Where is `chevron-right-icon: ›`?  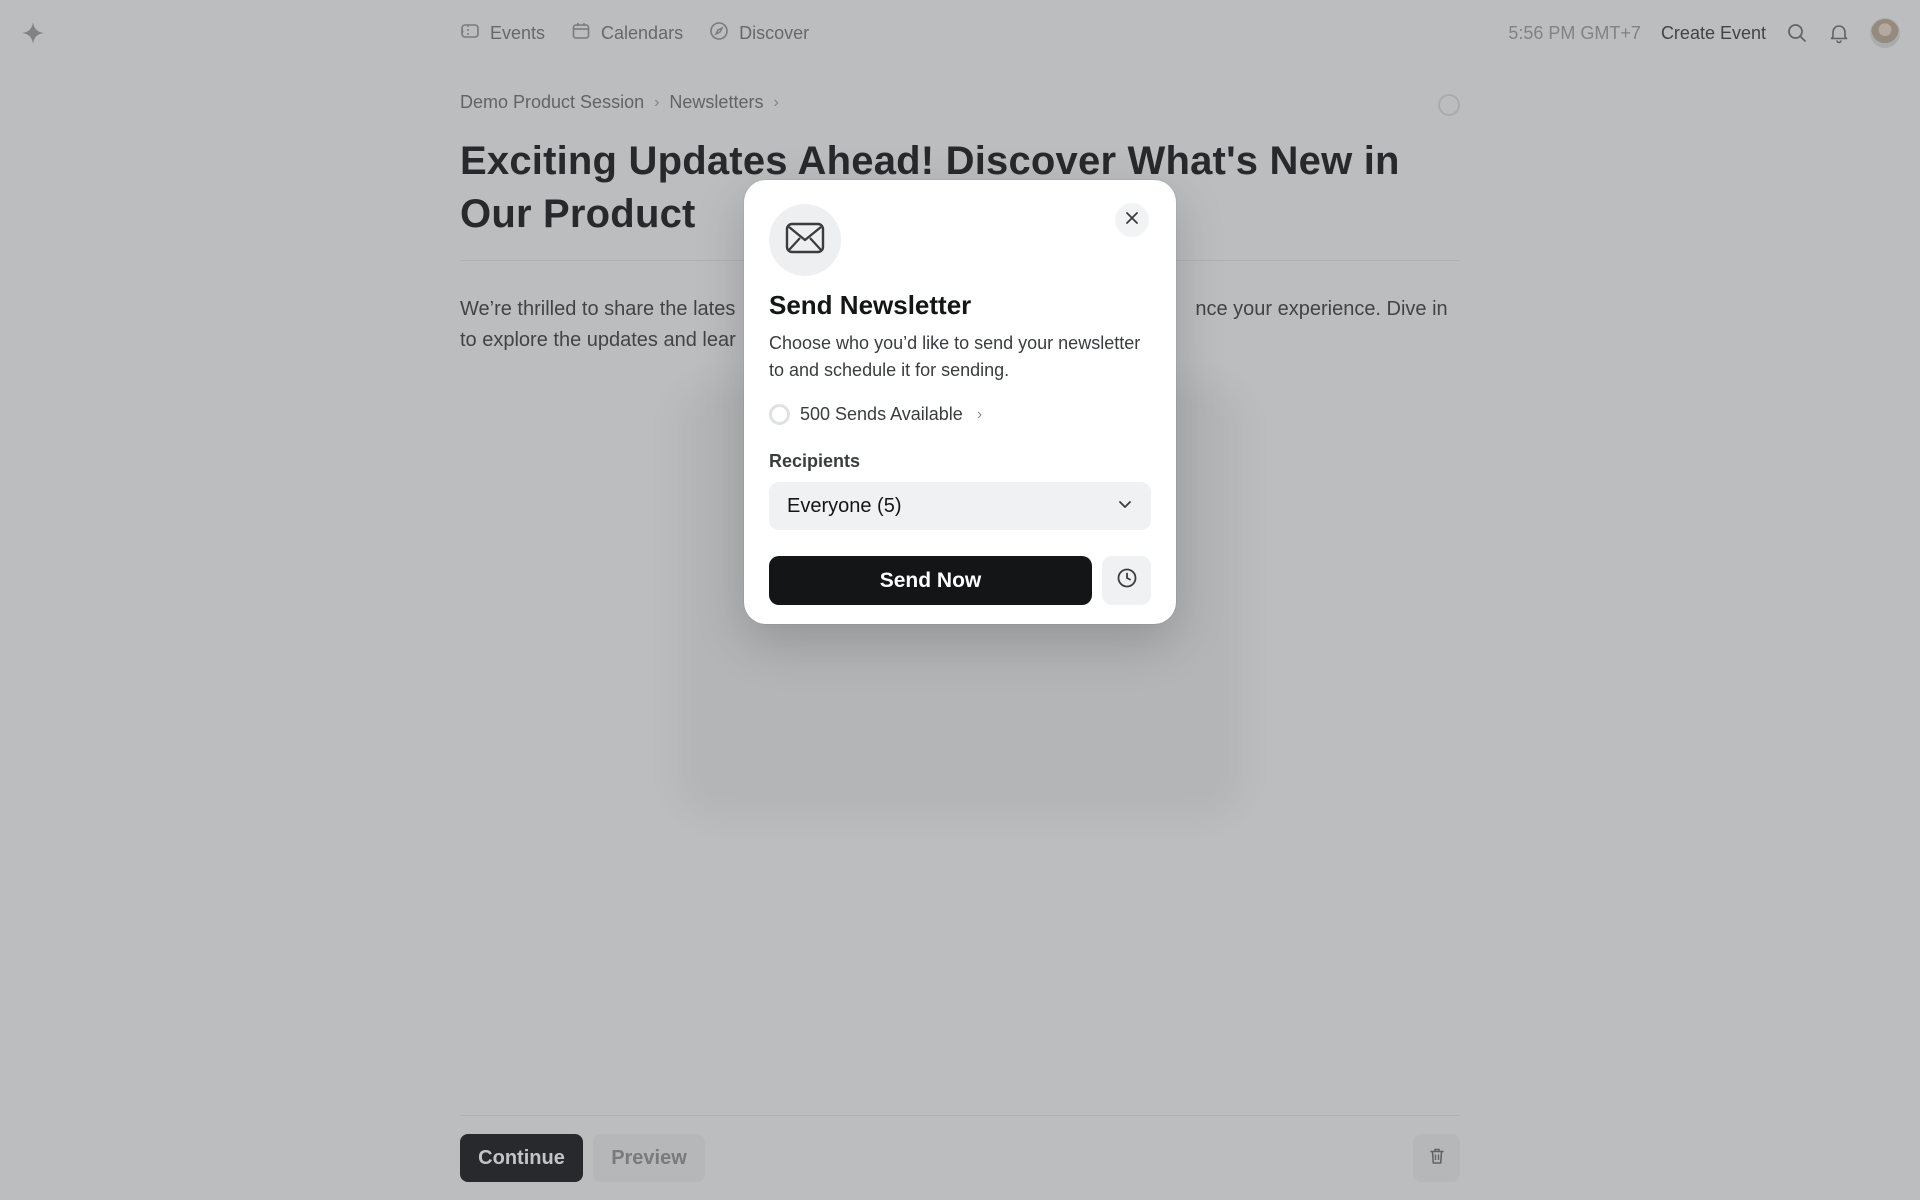
chevron-right-icon: › is located at coordinates (979, 414).